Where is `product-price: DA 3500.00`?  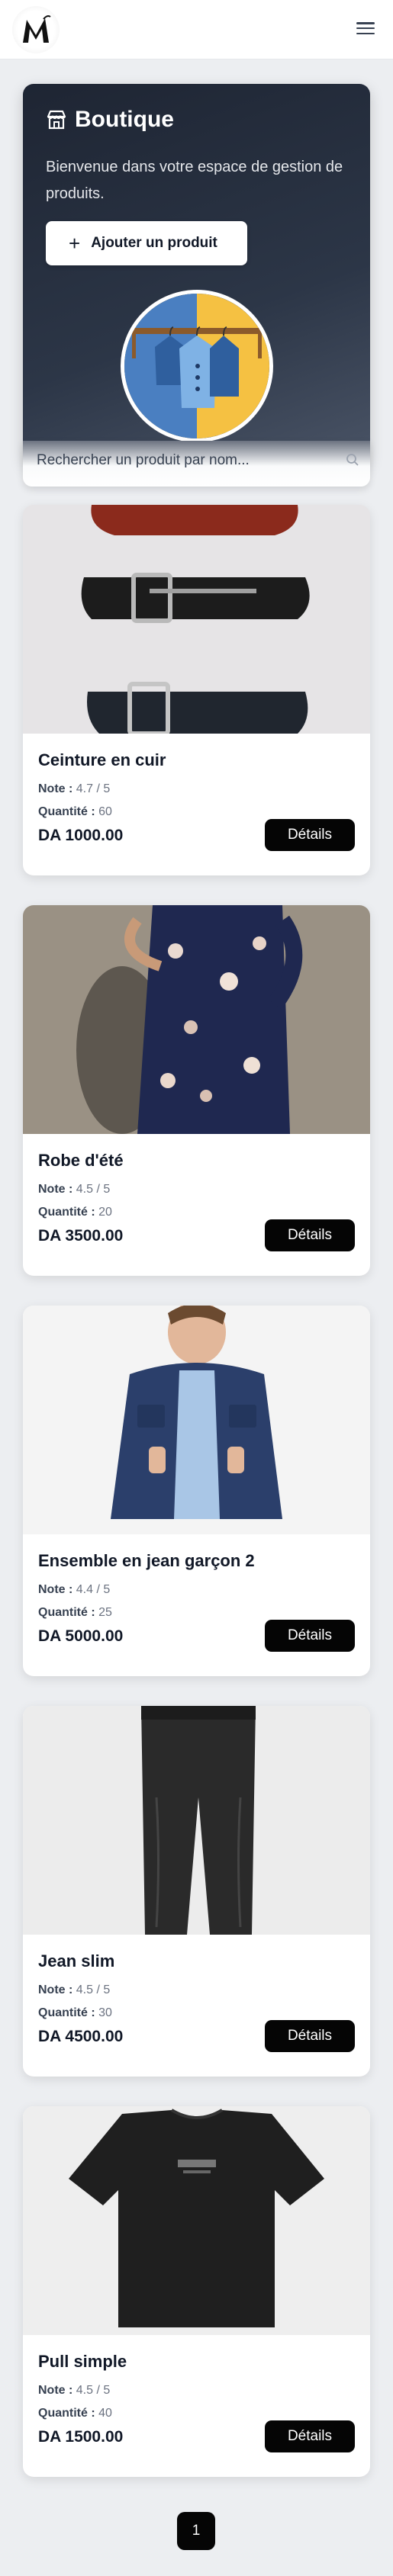 product-price: DA 3500.00 is located at coordinates (81, 1236).